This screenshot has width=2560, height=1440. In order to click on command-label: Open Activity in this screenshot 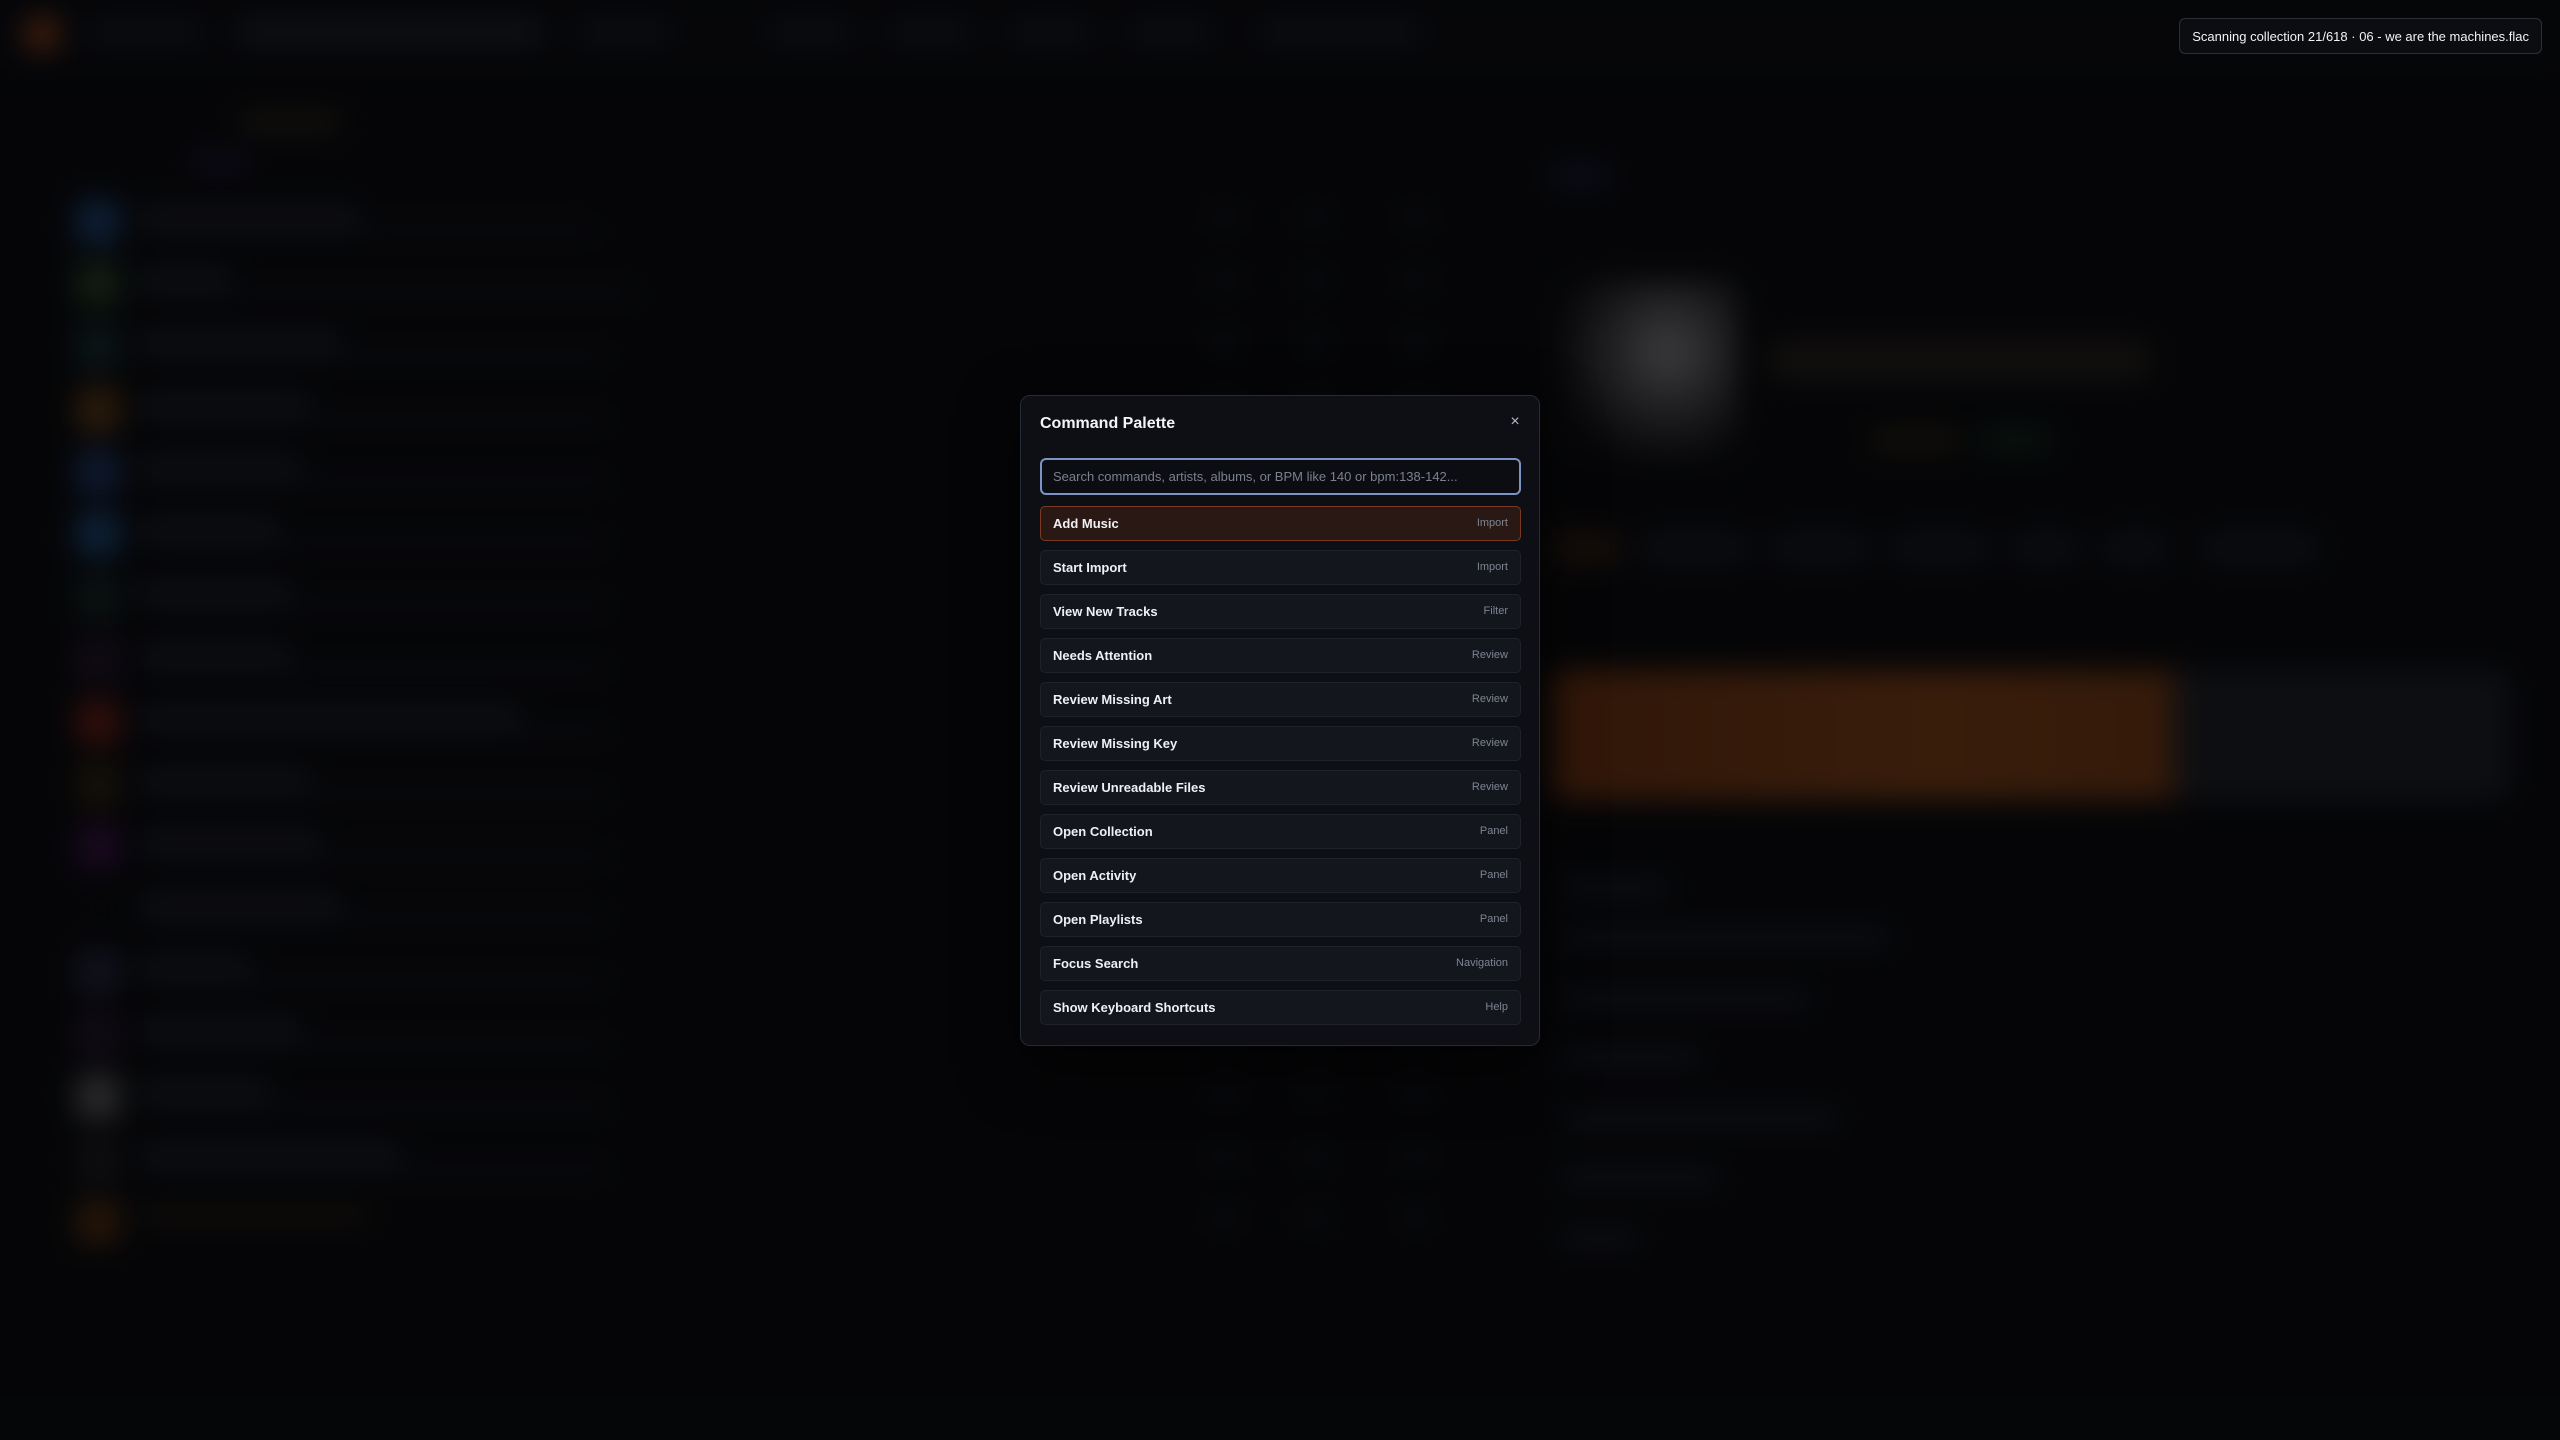, I will do `click(1095, 875)`.